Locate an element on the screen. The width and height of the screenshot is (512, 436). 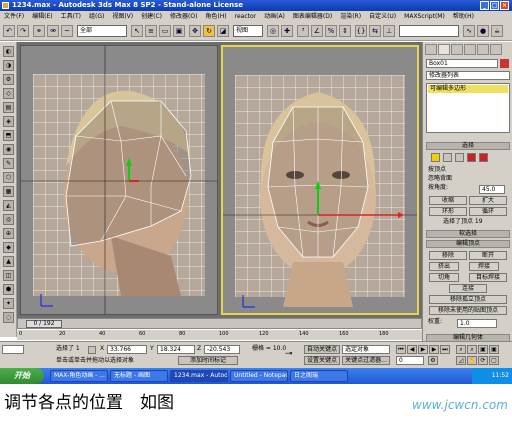
modifier-list-dropdown: 修改器列表 is located at coordinates (468, 75).